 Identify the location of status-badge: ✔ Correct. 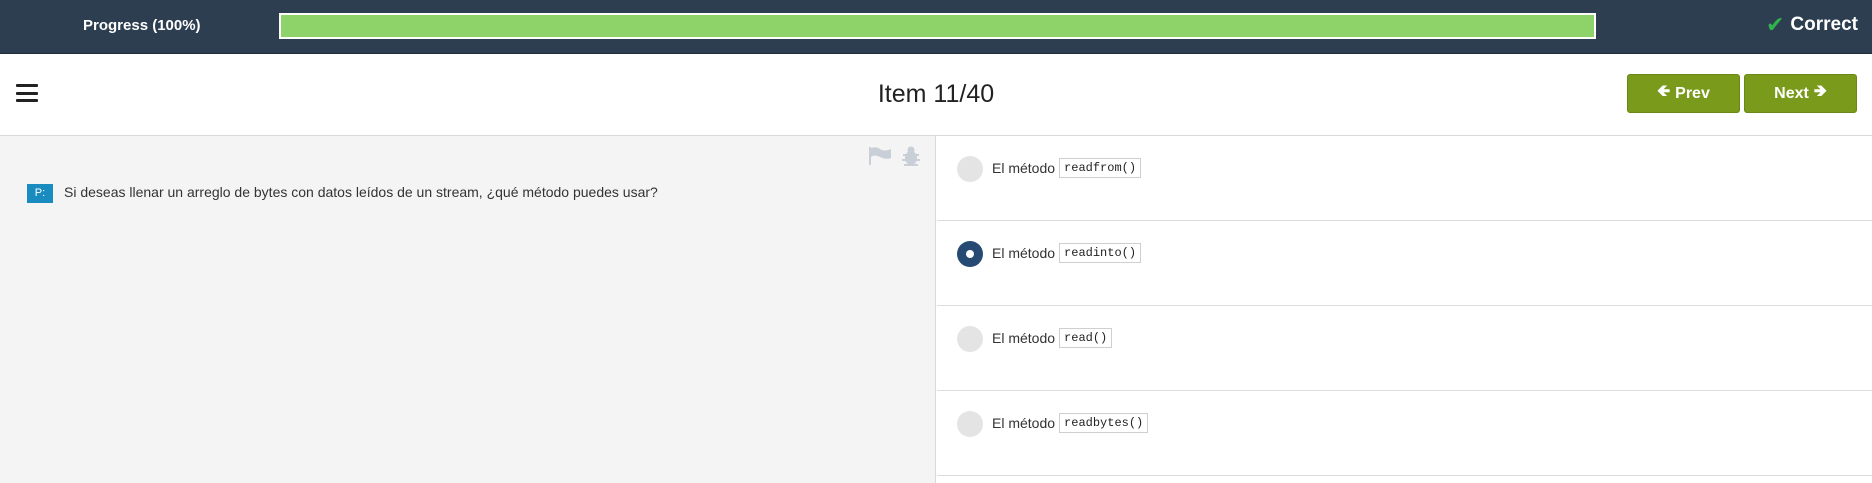
(1812, 25).